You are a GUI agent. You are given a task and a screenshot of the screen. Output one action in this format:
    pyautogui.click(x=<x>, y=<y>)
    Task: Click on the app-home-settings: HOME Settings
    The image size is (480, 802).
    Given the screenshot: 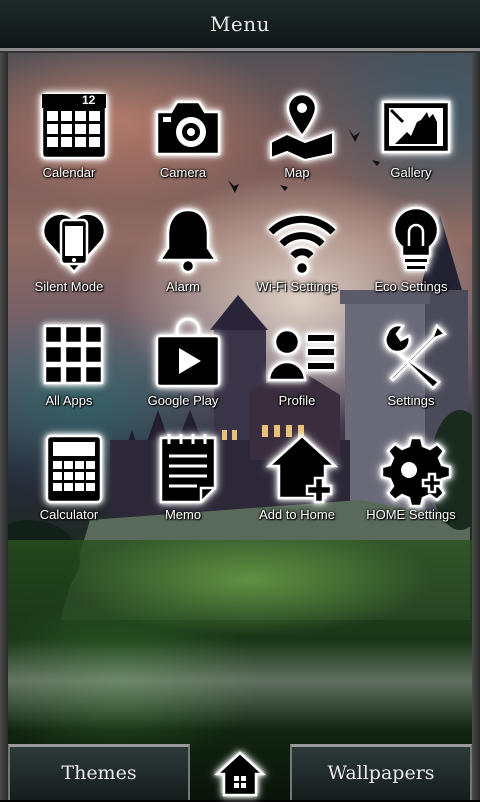 What is the action you would take?
    pyautogui.click(x=411, y=488)
    